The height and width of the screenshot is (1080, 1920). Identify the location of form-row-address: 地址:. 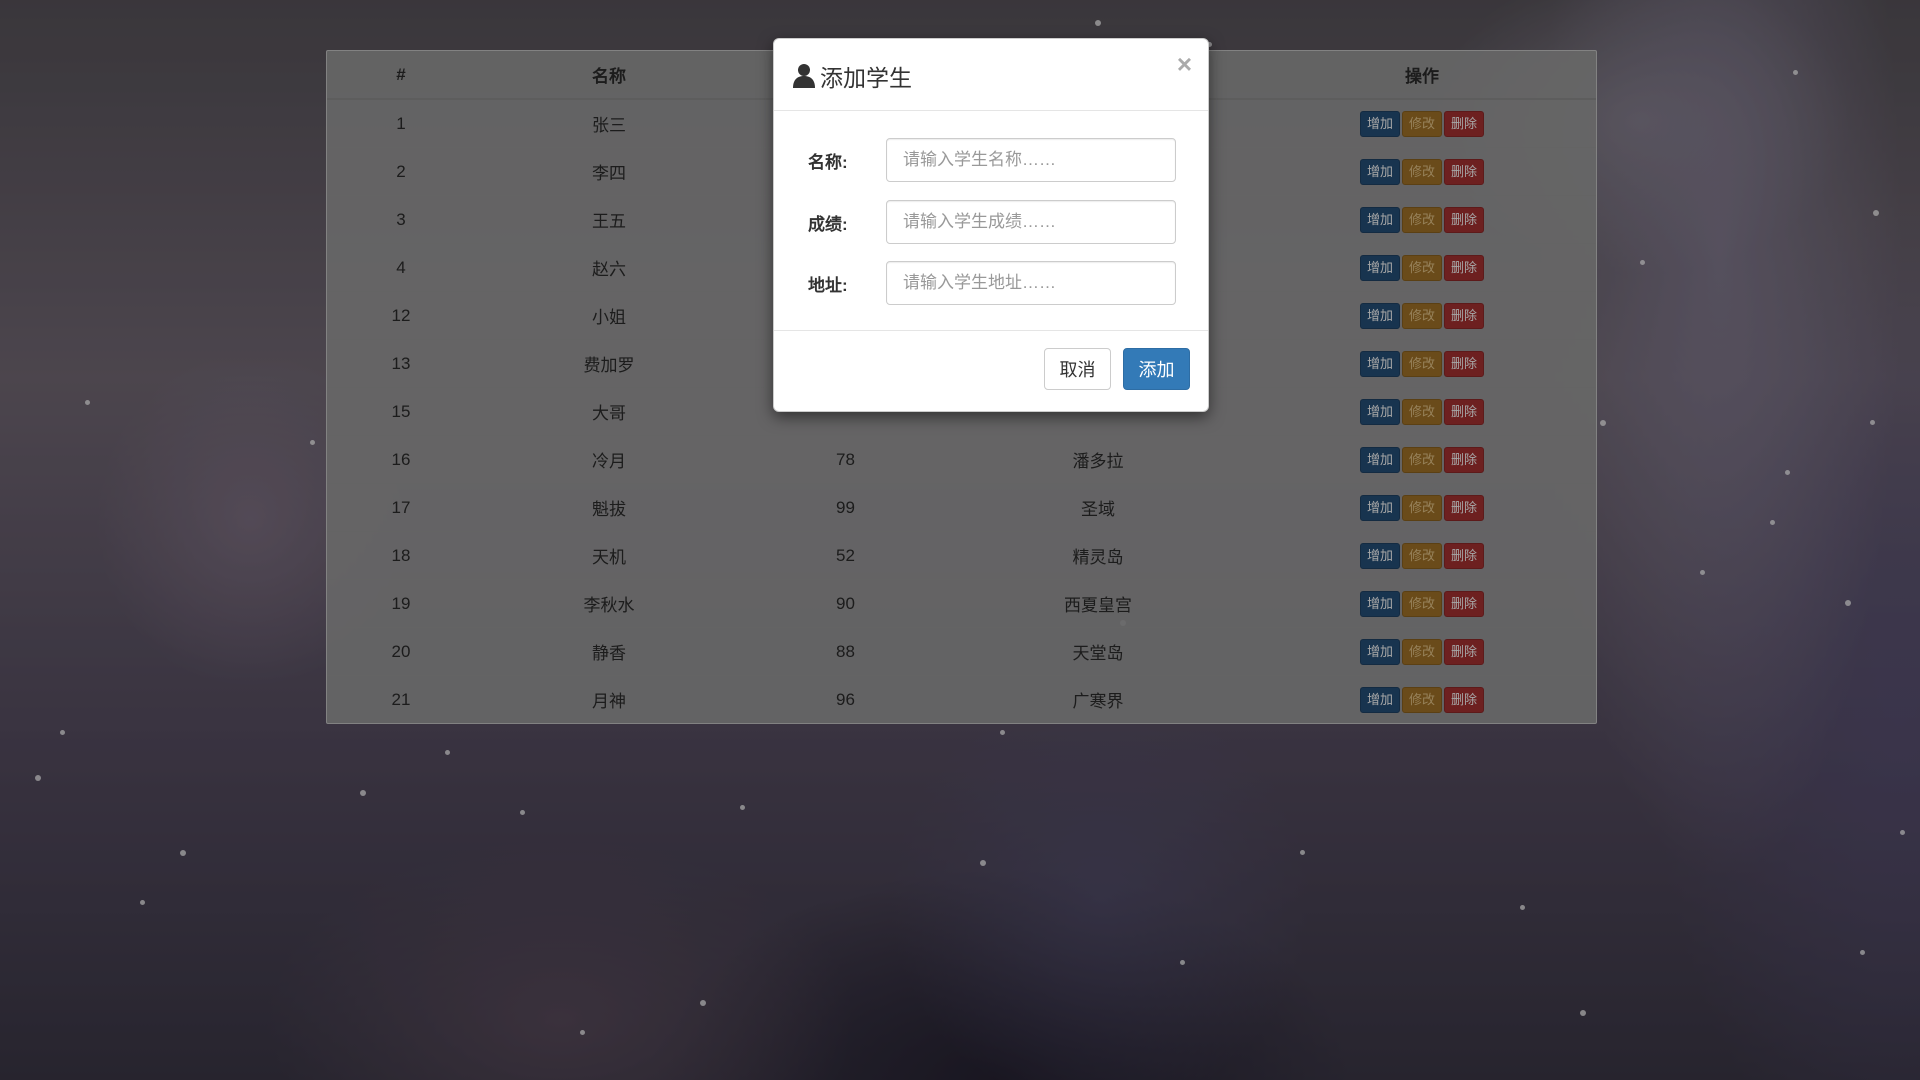
(991, 283).